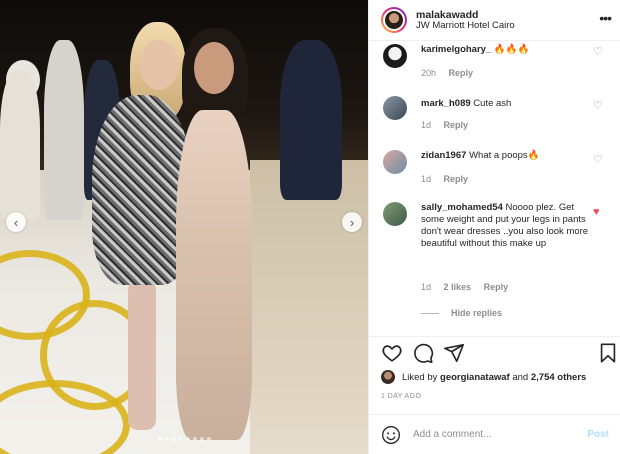  I want to click on comments-divider, so click(494, 336).